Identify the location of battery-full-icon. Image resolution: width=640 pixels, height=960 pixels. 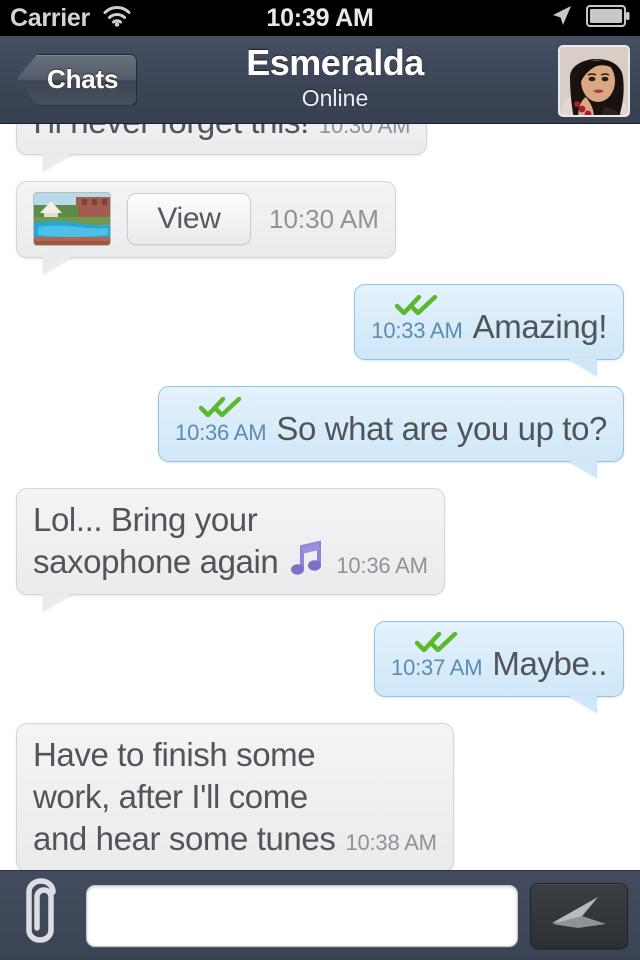
(608, 18).